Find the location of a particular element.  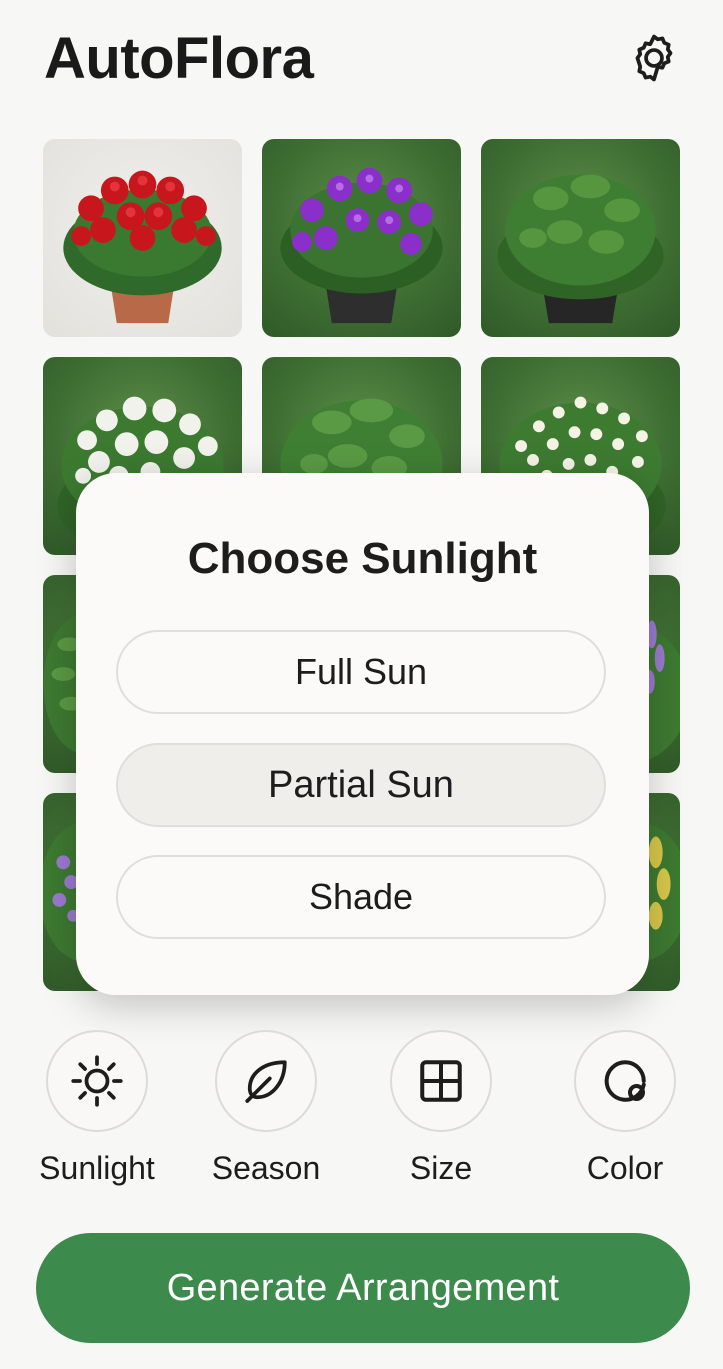

app-title: AutoFlora is located at coordinates (179, 58).